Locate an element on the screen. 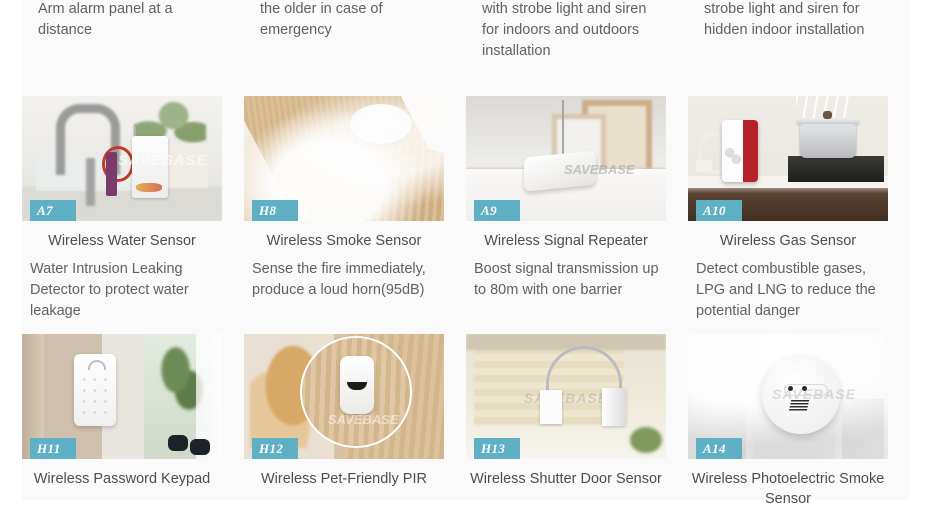  decor-pir-device is located at coordinates (357, 385).